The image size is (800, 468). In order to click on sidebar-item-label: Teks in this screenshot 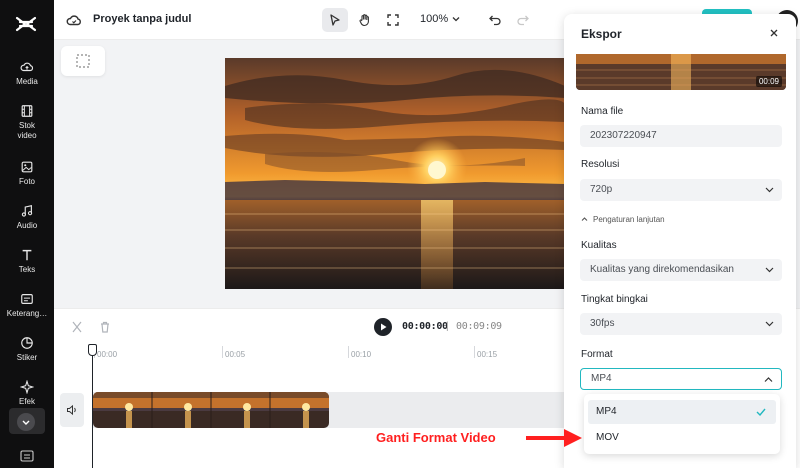, I will do `click(27, 269)`.